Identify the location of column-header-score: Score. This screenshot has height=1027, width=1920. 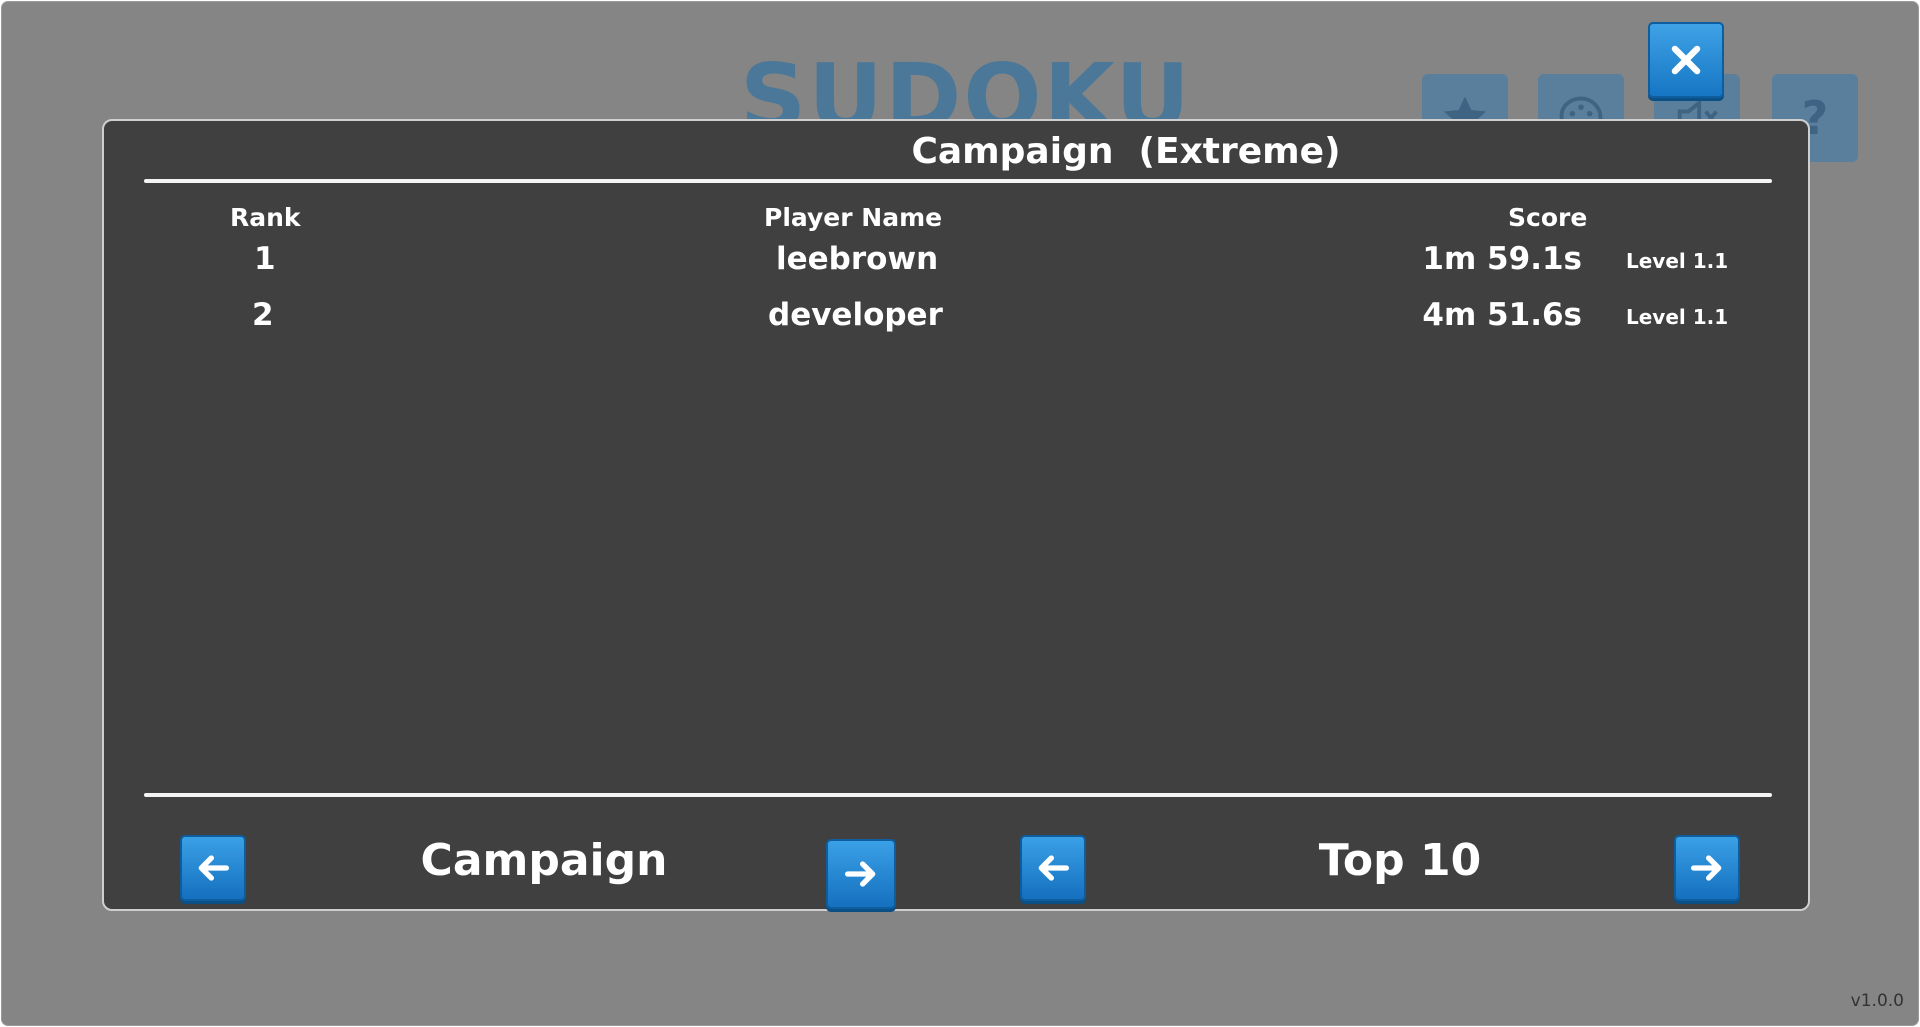
(1548, 217).